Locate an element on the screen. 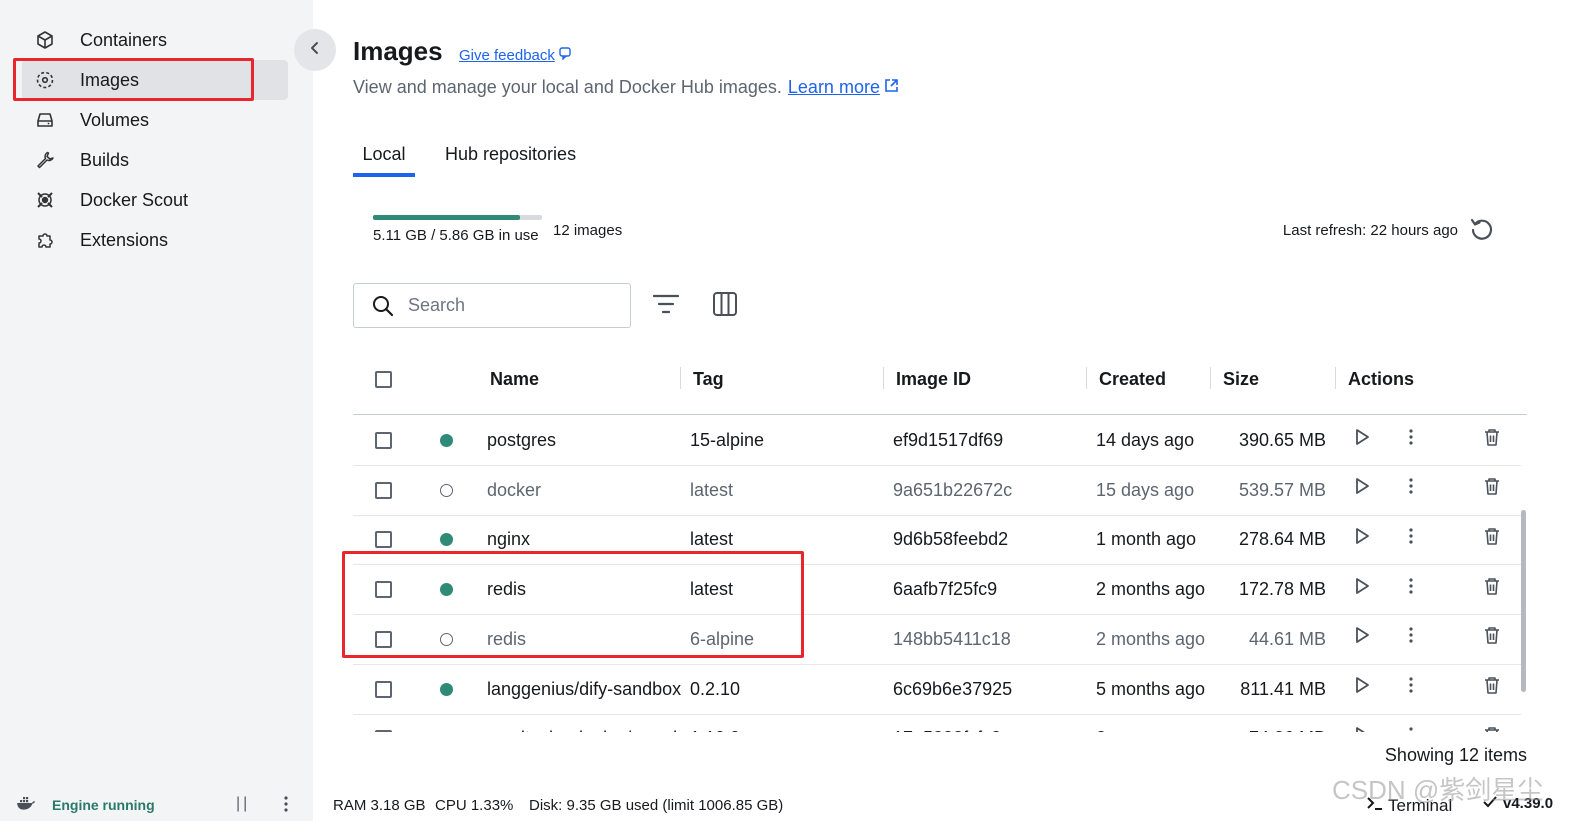 This screenshot has height=821, width=1576. image-id: 6aafb7f25fc9 is located at coordinates (945, 589).